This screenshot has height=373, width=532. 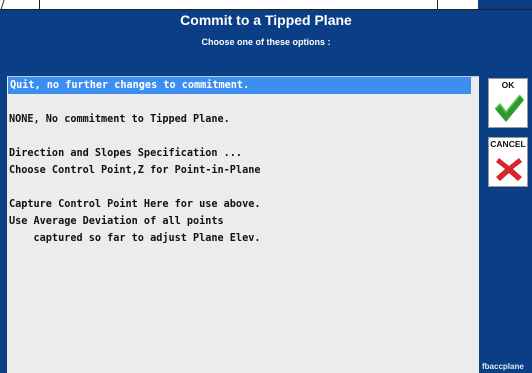 I want to click on option-none: NONE, No commitment to Tipped Plane., so click(x=239, y=119).